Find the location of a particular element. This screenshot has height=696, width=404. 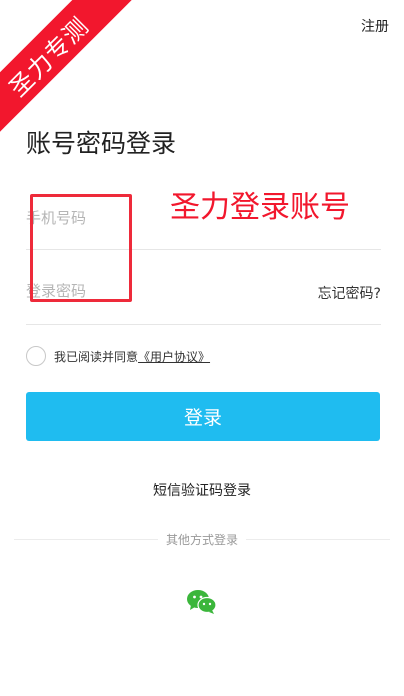

wechat-icon is located at coordinates (202, 602).